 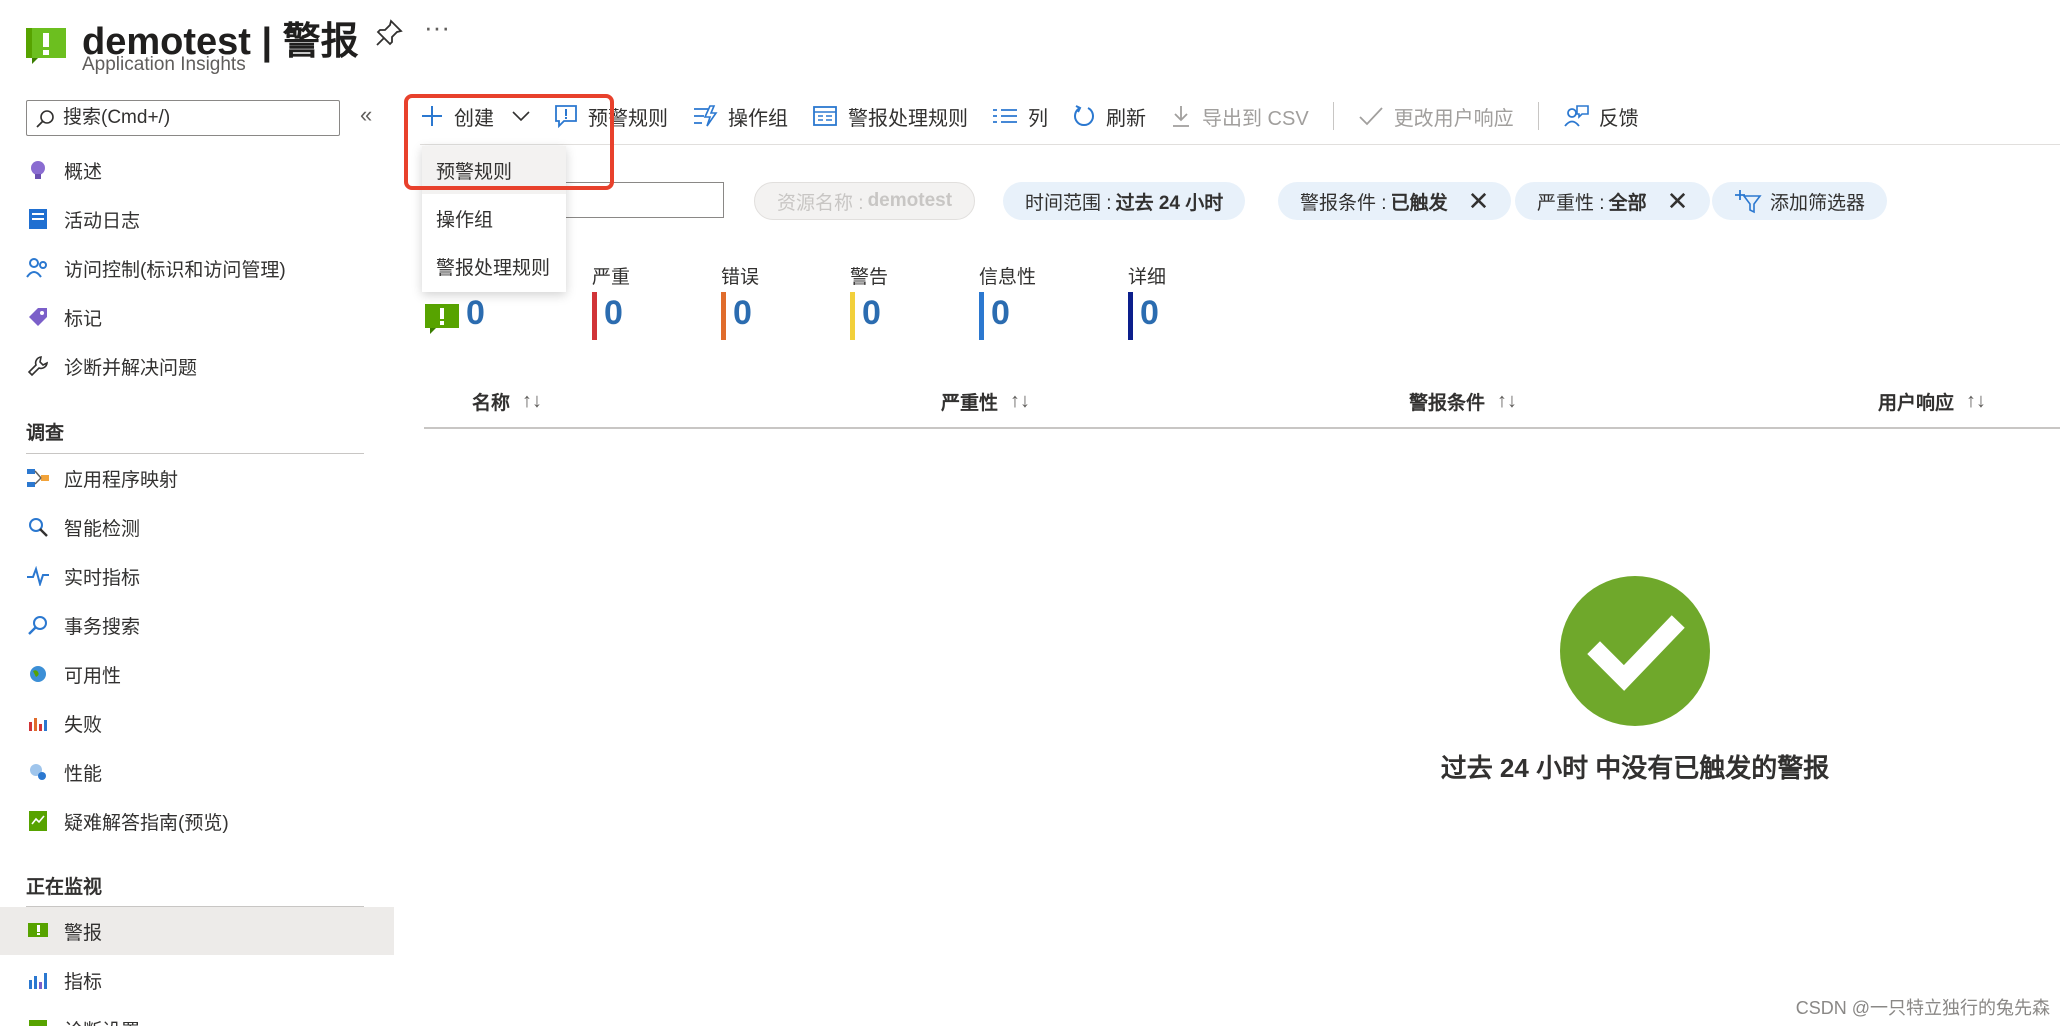 What do you see at coordinates (366, 115) in the screenshot?
I see `collapse-sidebar-icon: «` at bounding box center [366, 115].